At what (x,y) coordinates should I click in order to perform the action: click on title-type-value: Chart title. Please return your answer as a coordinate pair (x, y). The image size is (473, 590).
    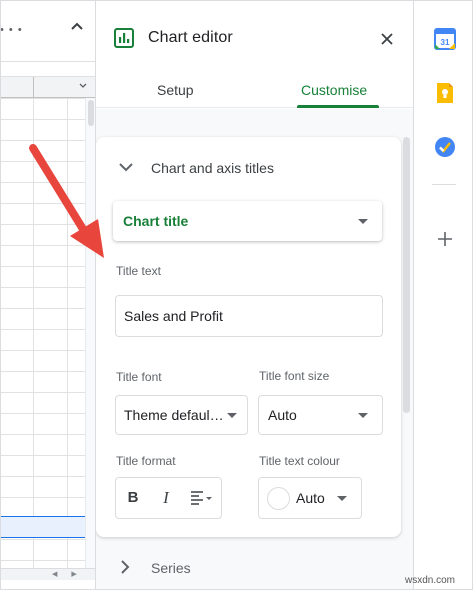
    Looking at the image, I should click on (156, 221).